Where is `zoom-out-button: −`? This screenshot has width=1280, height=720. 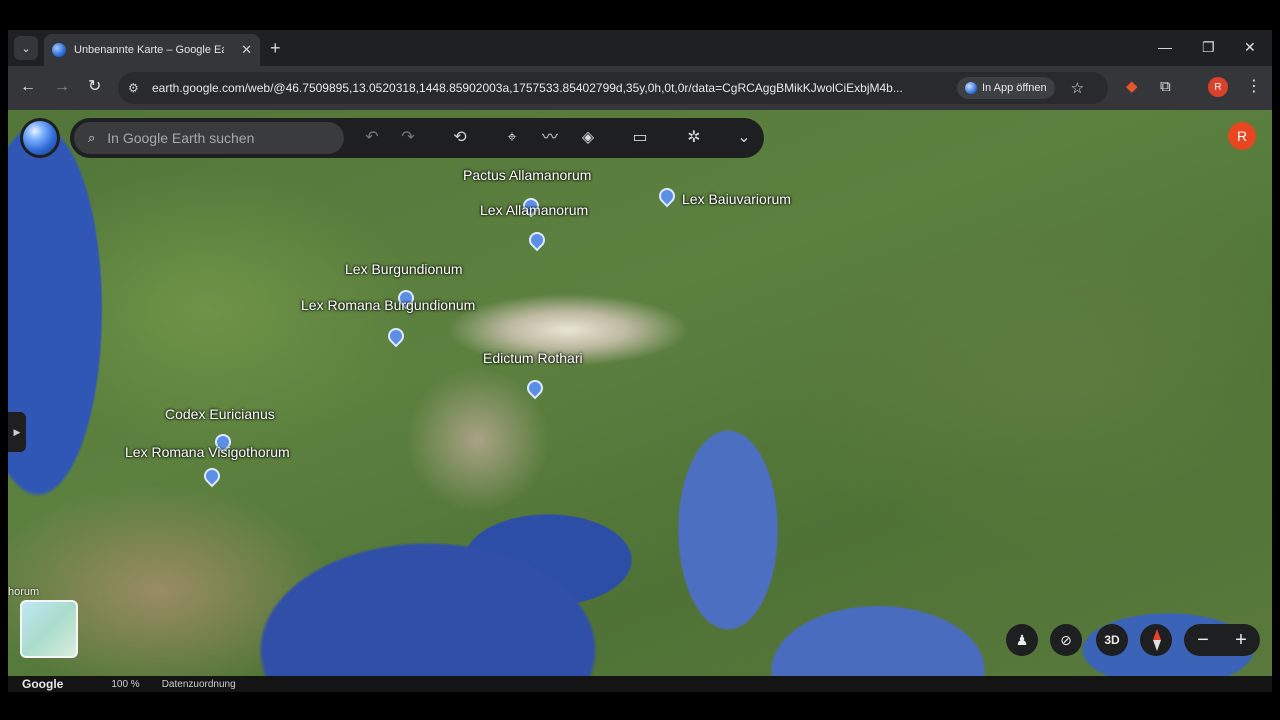
zoom-out-button: − is located at coordinates (1203, 640).